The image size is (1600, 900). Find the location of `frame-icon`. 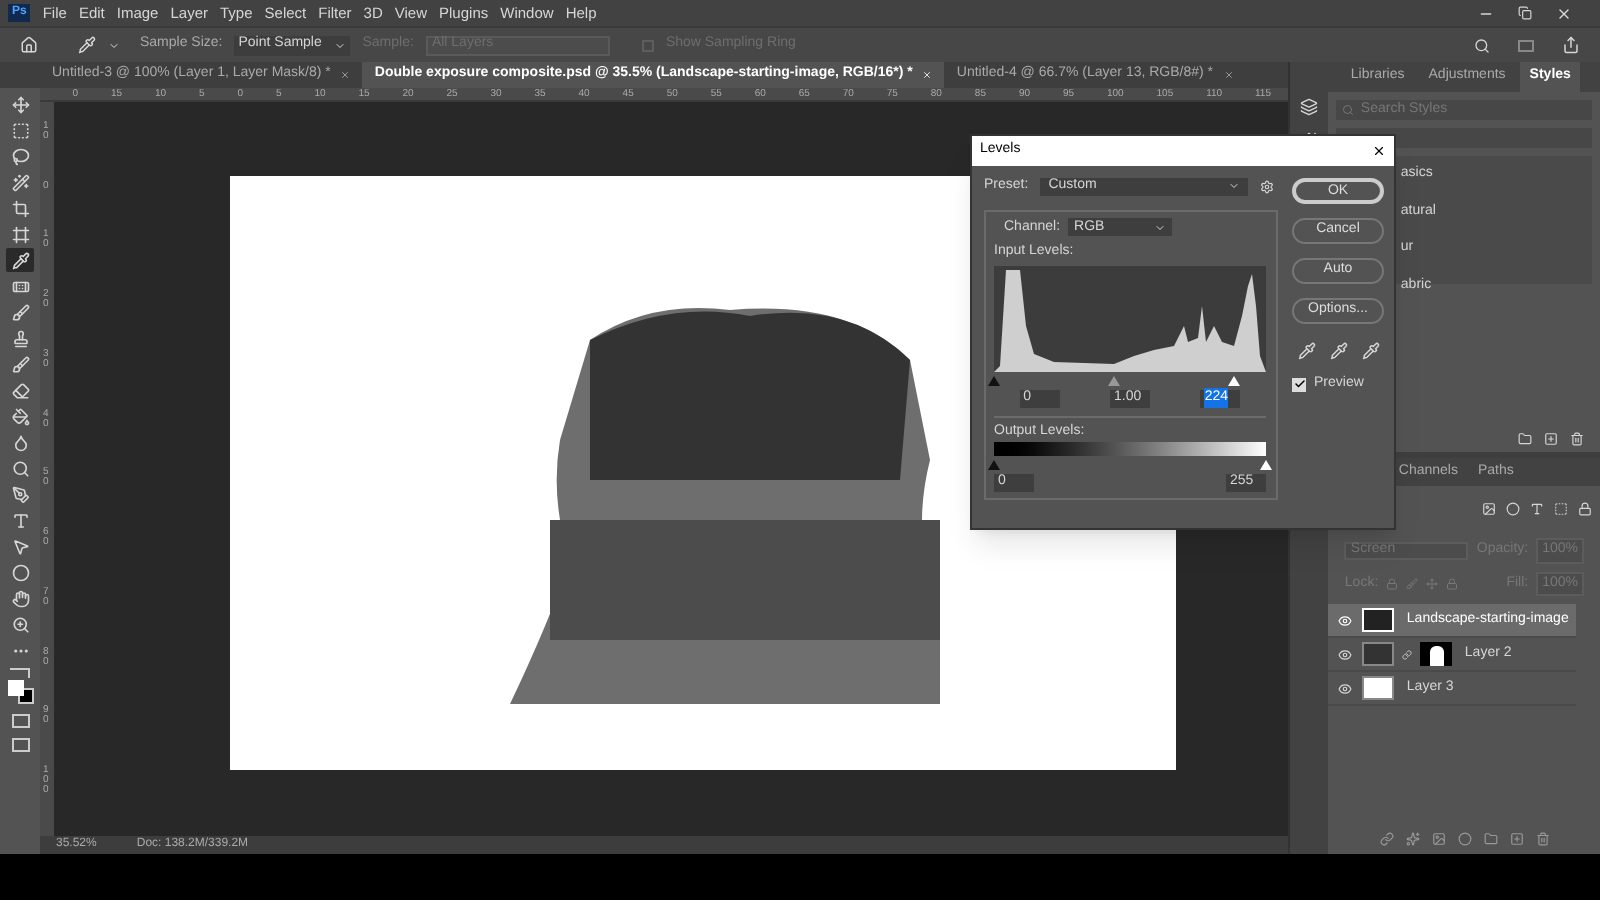

frame-icon is located at coordinates (20, 234).